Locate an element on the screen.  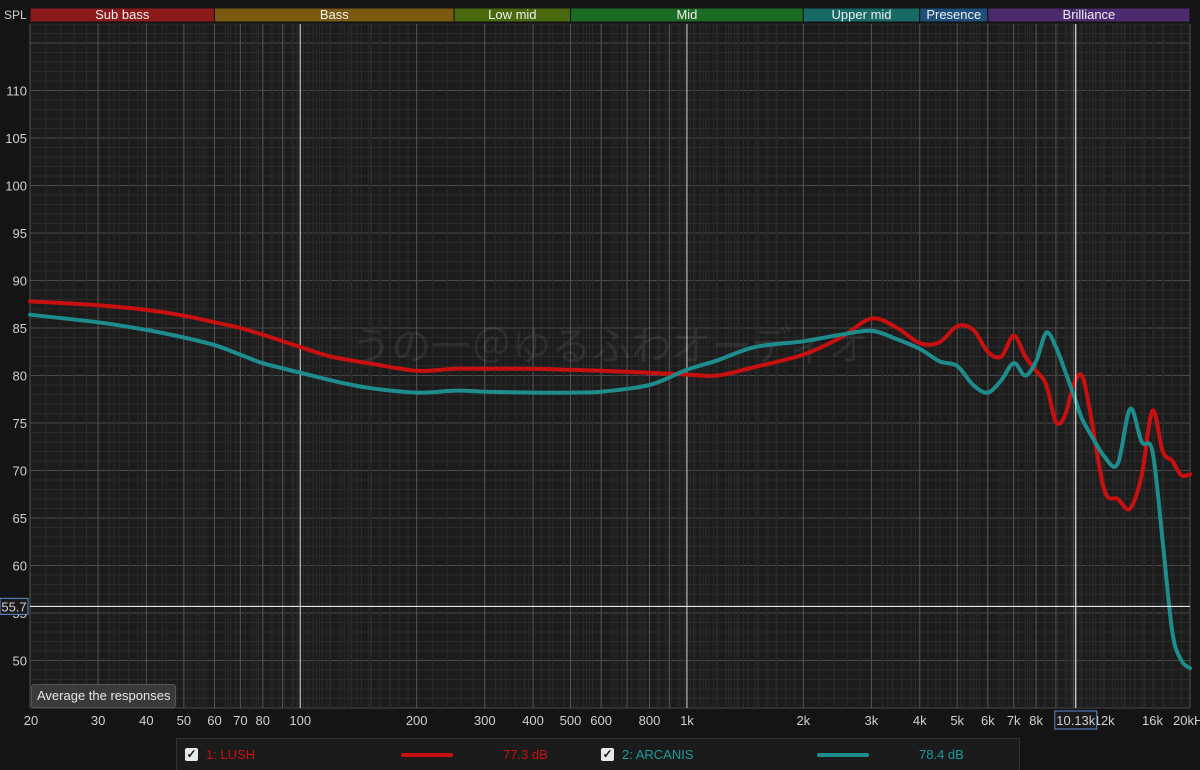
y-tick-label: 70 is located at coordinates (20, 471).